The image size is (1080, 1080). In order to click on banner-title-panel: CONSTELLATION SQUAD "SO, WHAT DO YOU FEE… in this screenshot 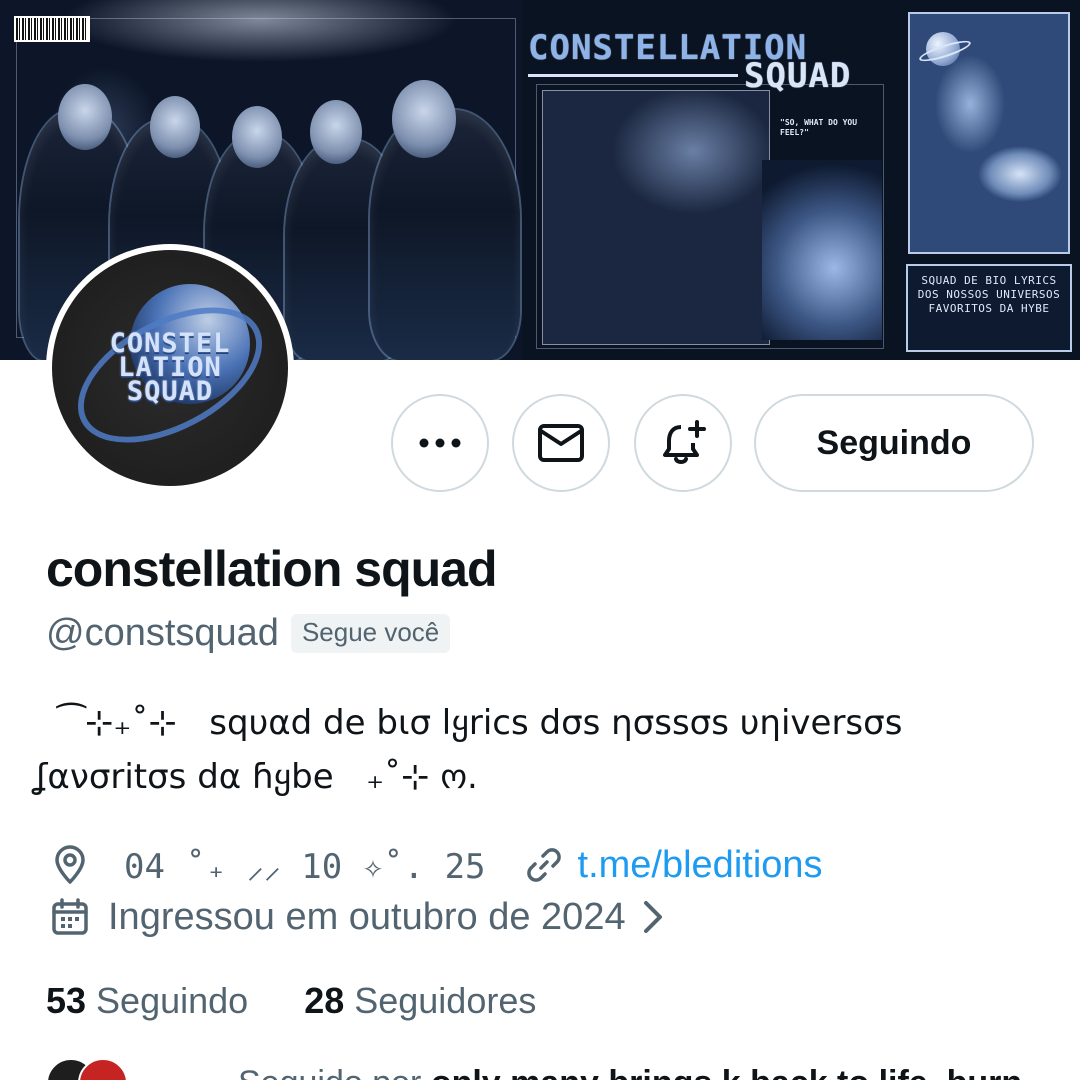, I will do `click(711, 180)`.